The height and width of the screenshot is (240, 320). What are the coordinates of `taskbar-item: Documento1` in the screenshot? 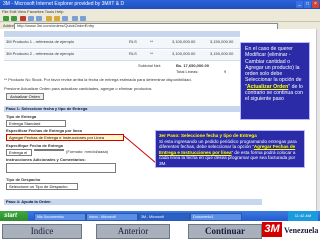 It's located at (216, 217).